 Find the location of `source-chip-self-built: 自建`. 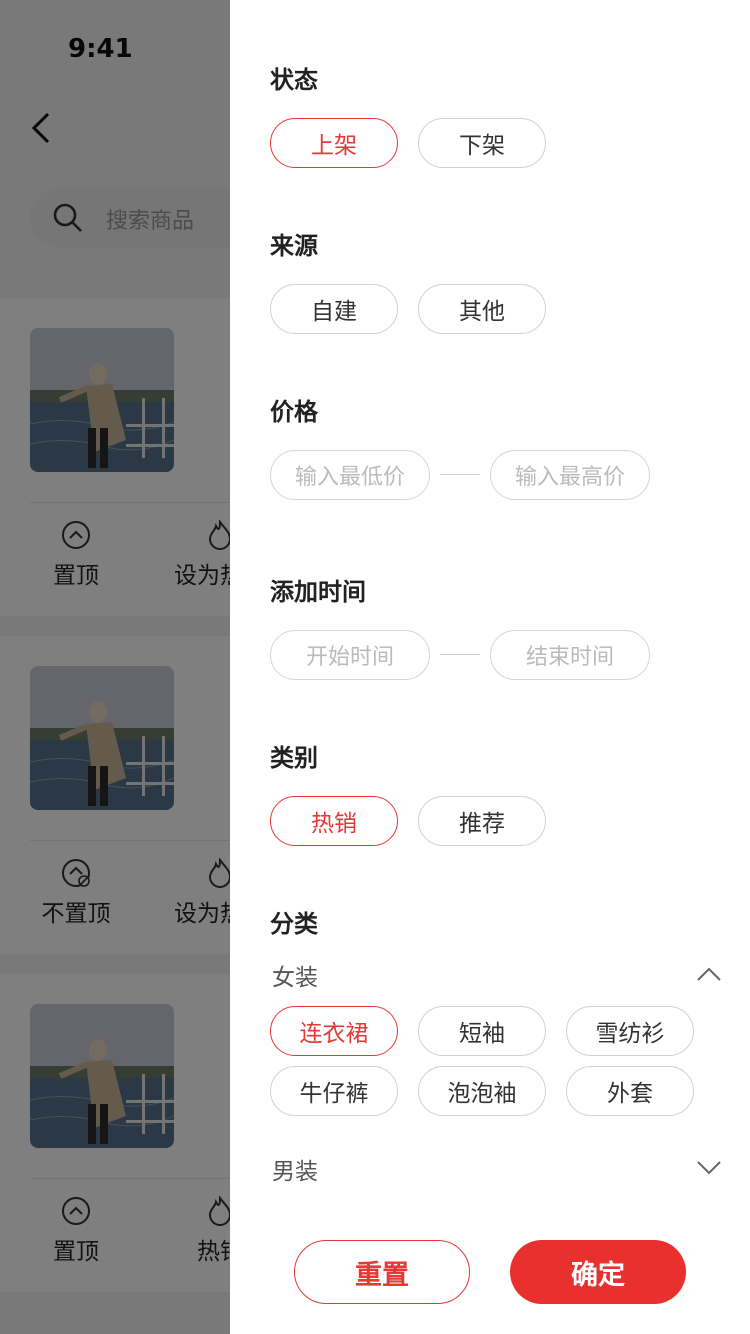

source-chip-self-built: 自建 is located at coordinates (334, 309).